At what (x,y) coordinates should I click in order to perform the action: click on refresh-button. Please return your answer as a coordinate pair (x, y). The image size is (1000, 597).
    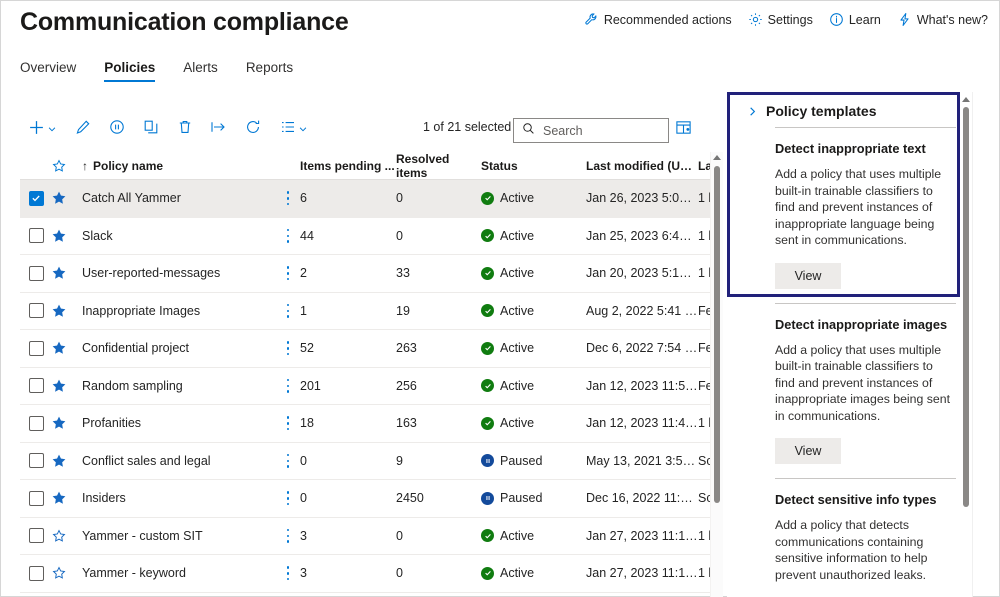
    Looking at the image, I should click on (253, 130).